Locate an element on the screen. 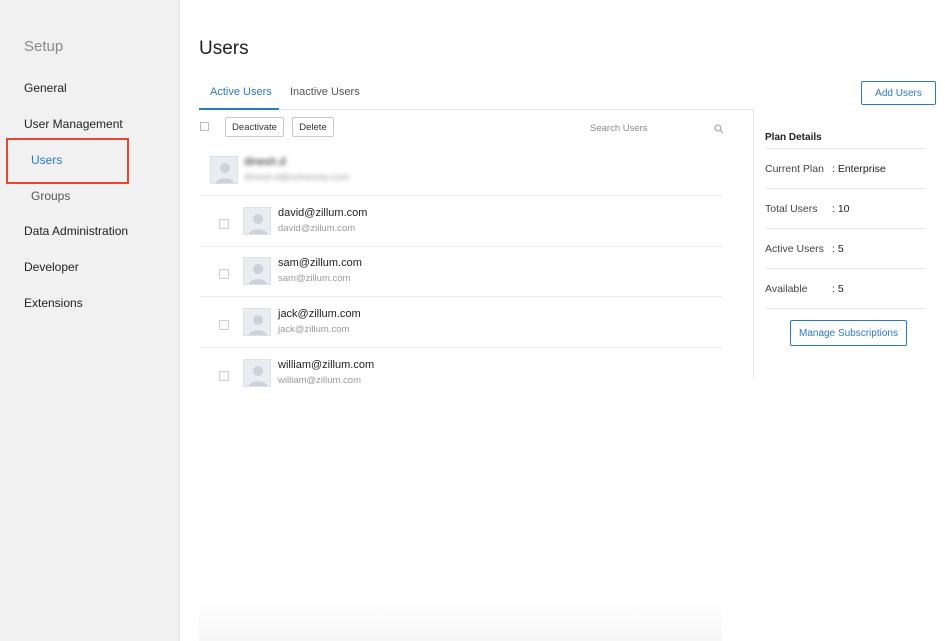 The width and height of the screenshot is (945, 641). user-tabs: Active Users Inactive Users is located at coordinates (476, 96).